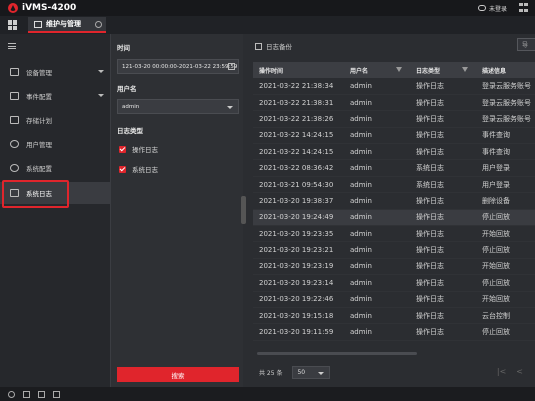  What do you see at coordinates (394, 299) in the screenshot?
I see `table-row: 2021-03-20 19:22:46 admin 操作日志 开始回放` at bounding box center [394, 299].